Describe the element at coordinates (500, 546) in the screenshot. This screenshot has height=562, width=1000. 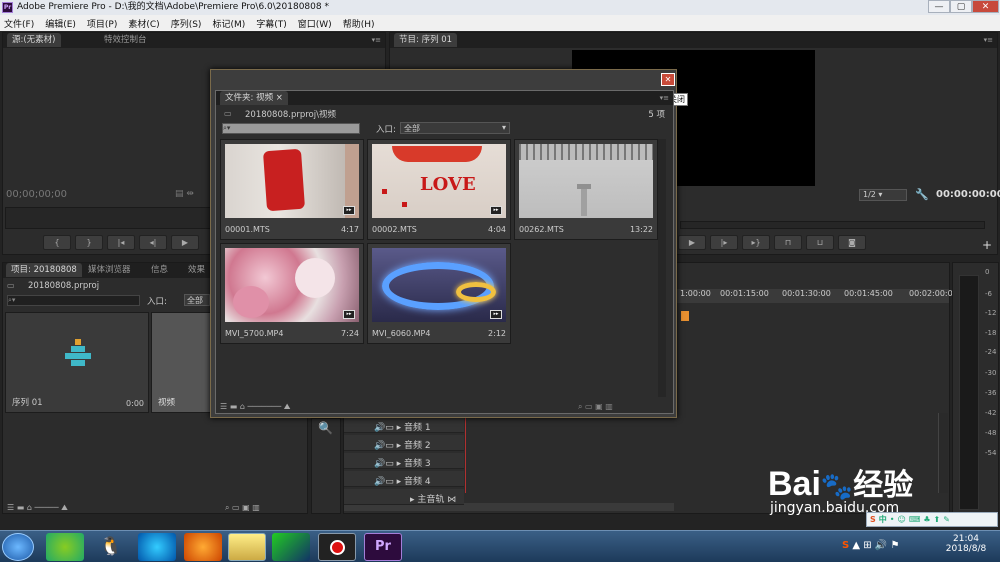
I see `taskbar: 🐧 Pr S ▲ ⊞ 🔊 ⚑ 21:04 2018/8/8` at that location.